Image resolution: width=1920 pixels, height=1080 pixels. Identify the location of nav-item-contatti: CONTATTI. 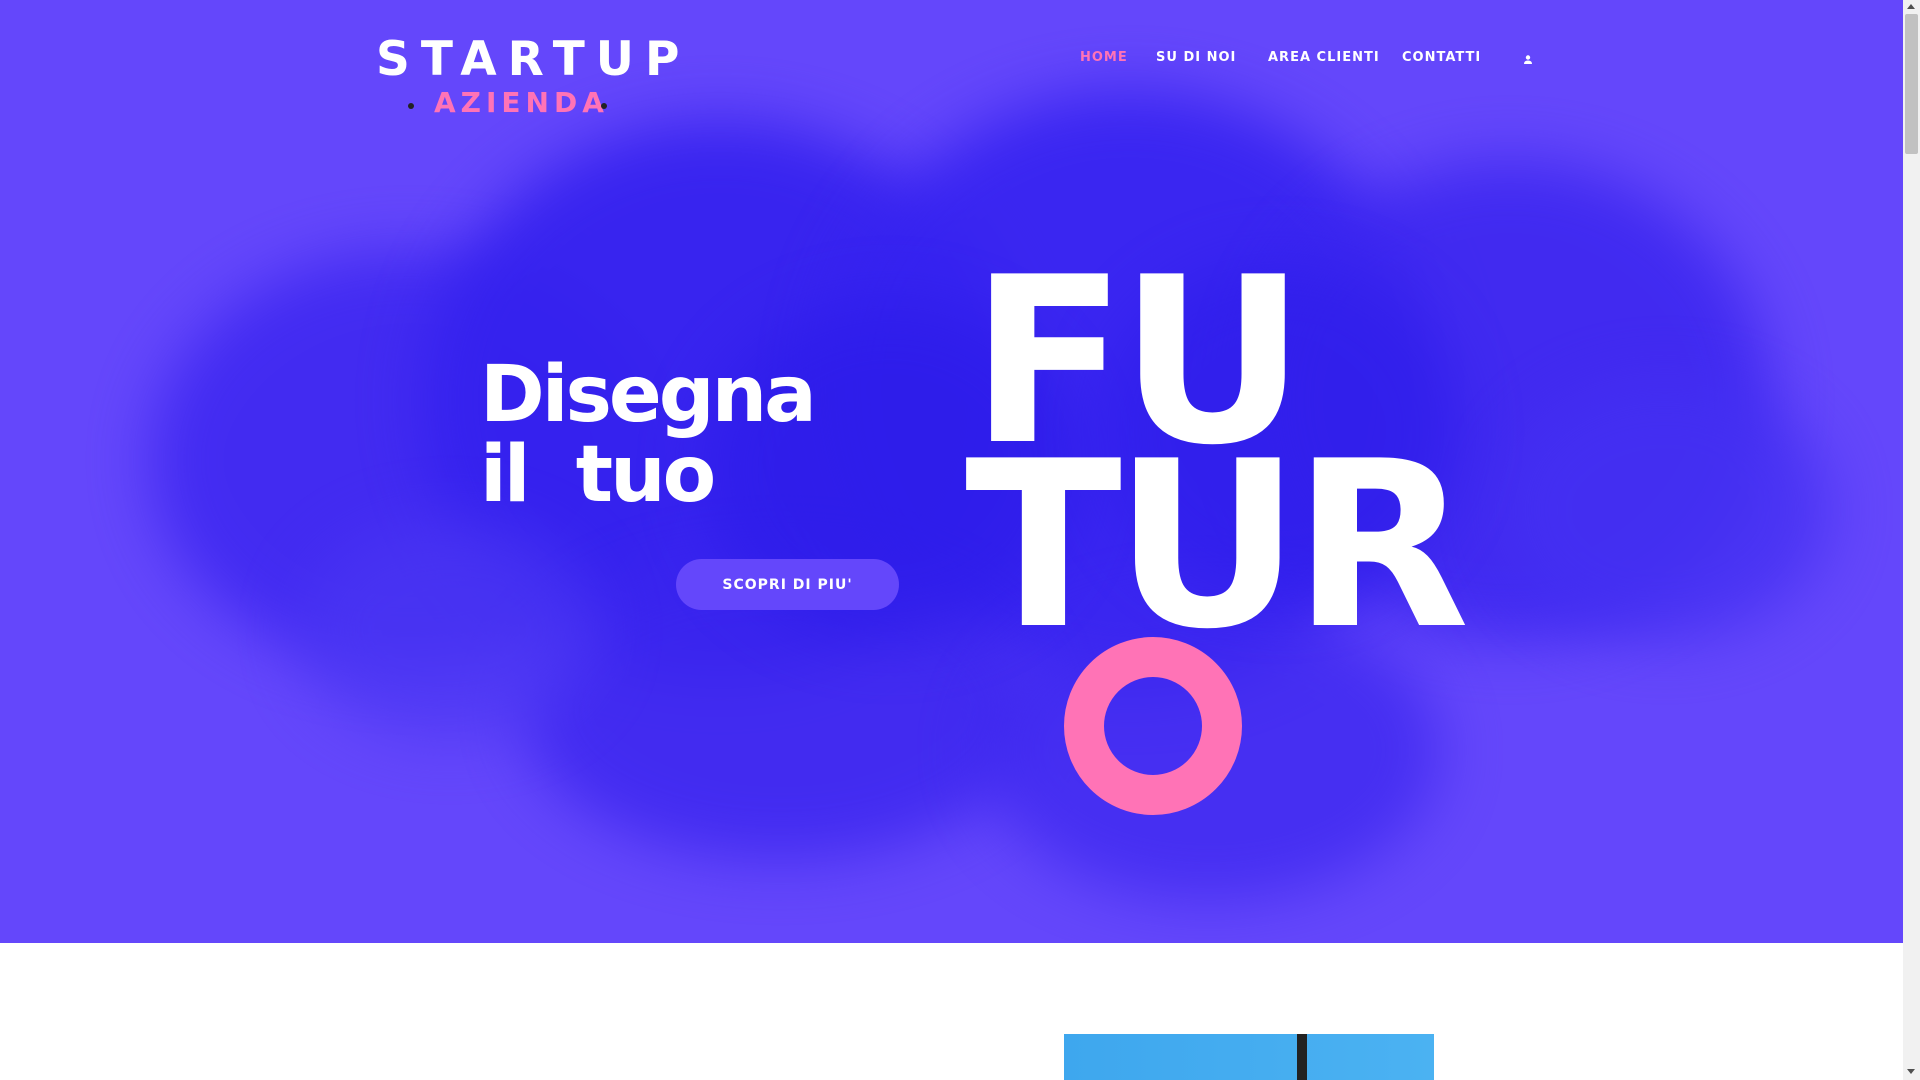
(1441, 57).